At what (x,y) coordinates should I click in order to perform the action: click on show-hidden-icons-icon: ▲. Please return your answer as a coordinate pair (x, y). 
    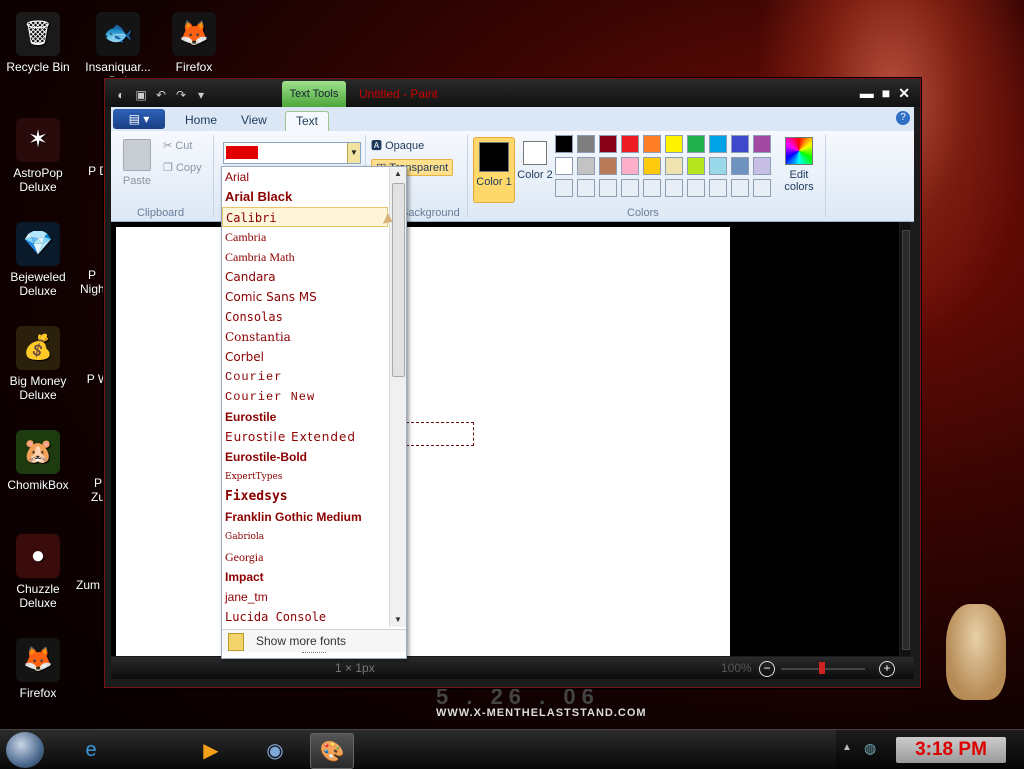
    Looking at the image, I should click on (847, 747).